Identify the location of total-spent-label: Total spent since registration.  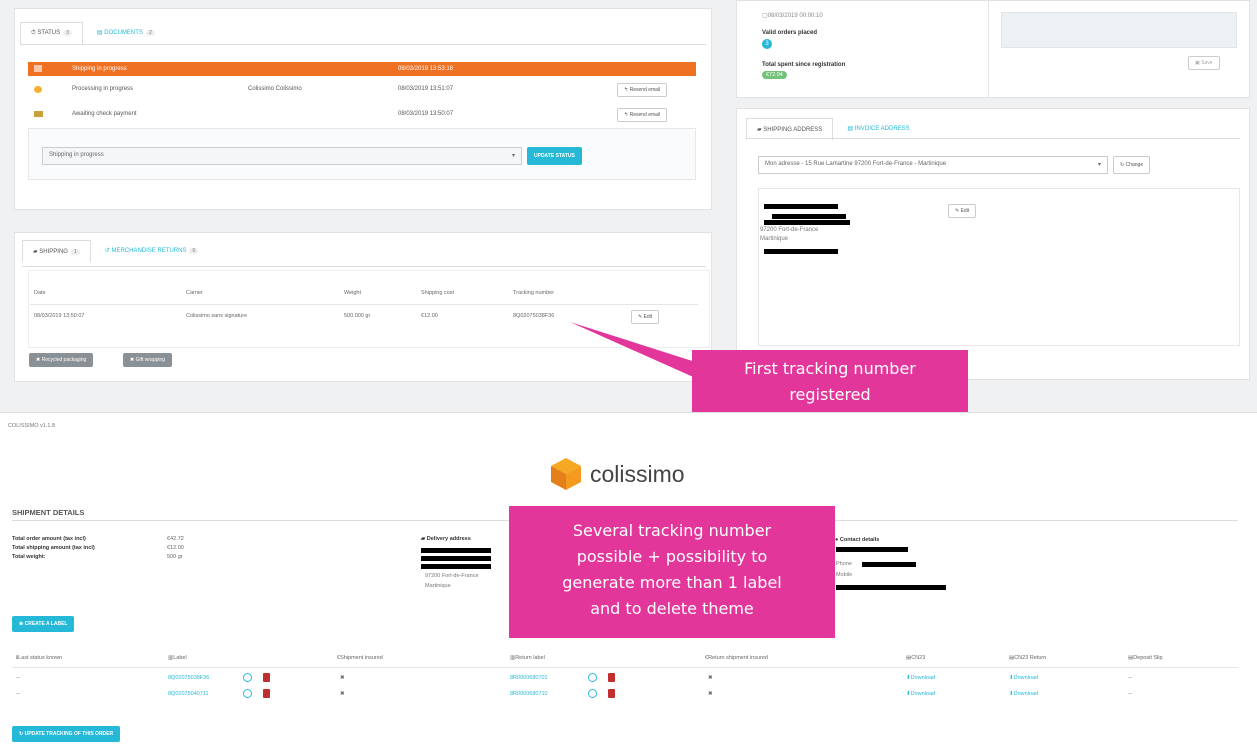
(804, 65).